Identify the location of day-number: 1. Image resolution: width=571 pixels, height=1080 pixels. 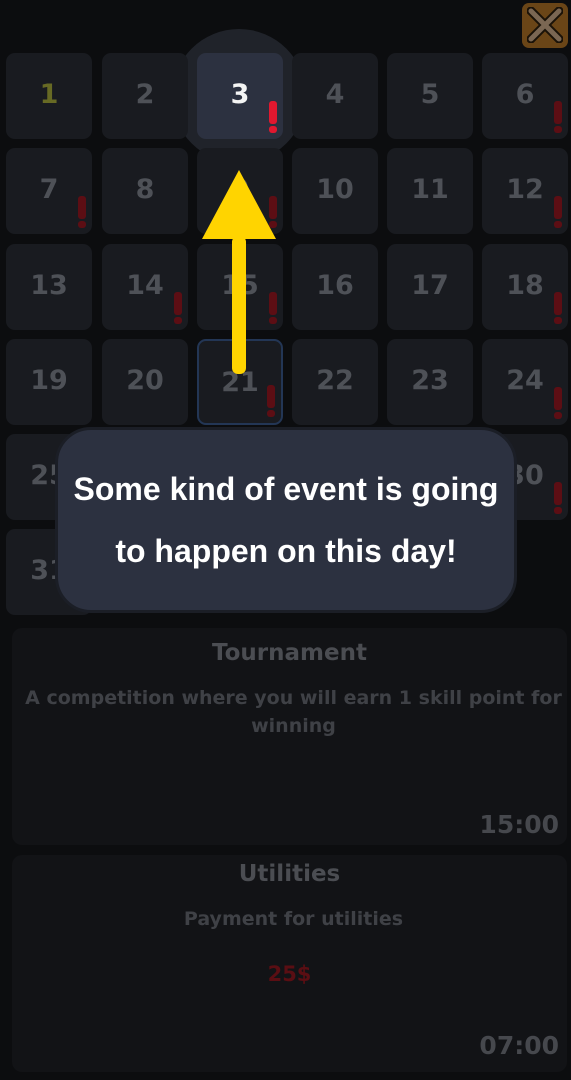
(49, 94).